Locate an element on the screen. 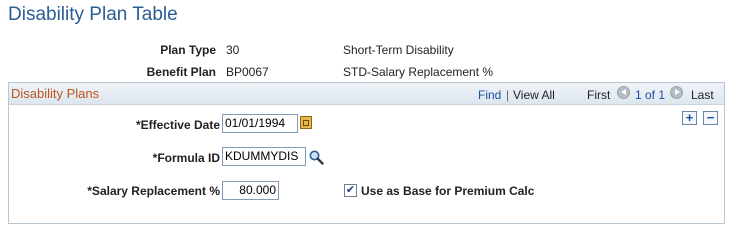  calendar-icon is located at coordinates (306, 122).